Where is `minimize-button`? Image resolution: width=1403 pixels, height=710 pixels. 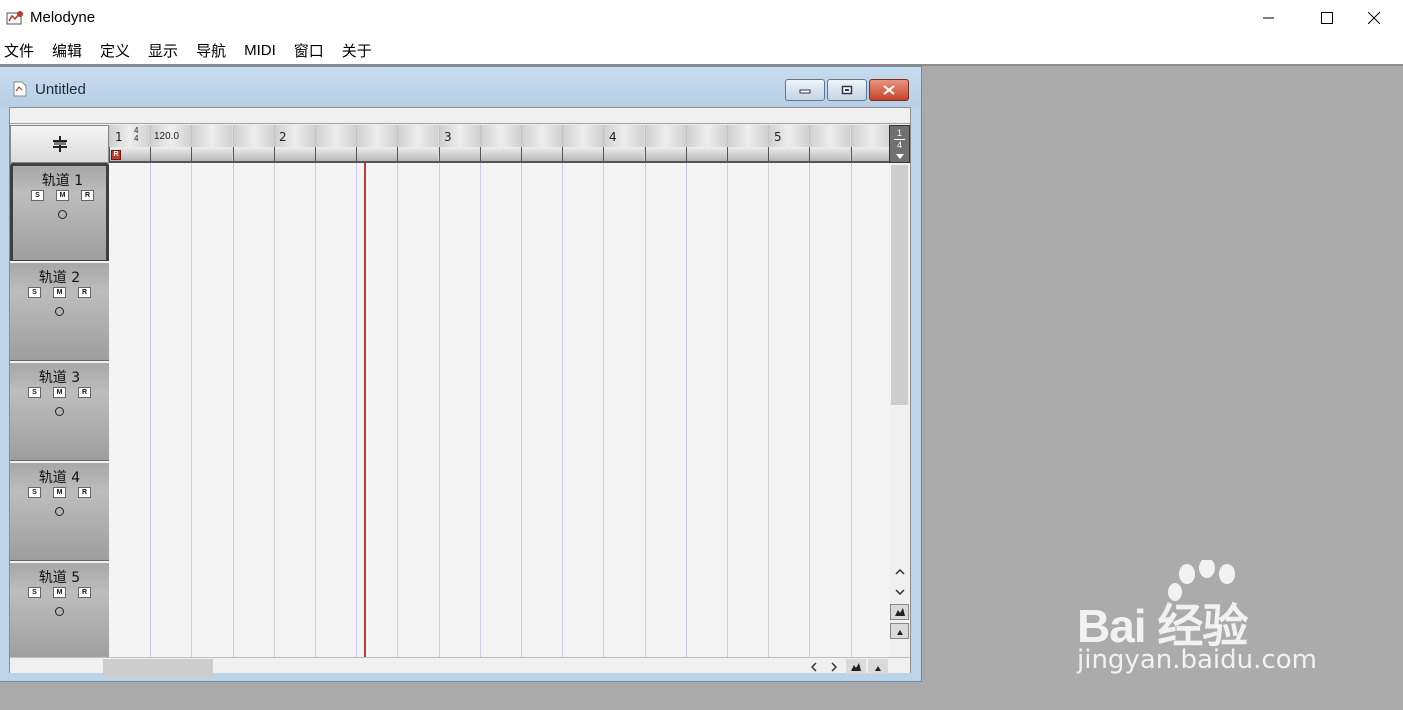
minimize-button is located at coordinates (1269, 18).